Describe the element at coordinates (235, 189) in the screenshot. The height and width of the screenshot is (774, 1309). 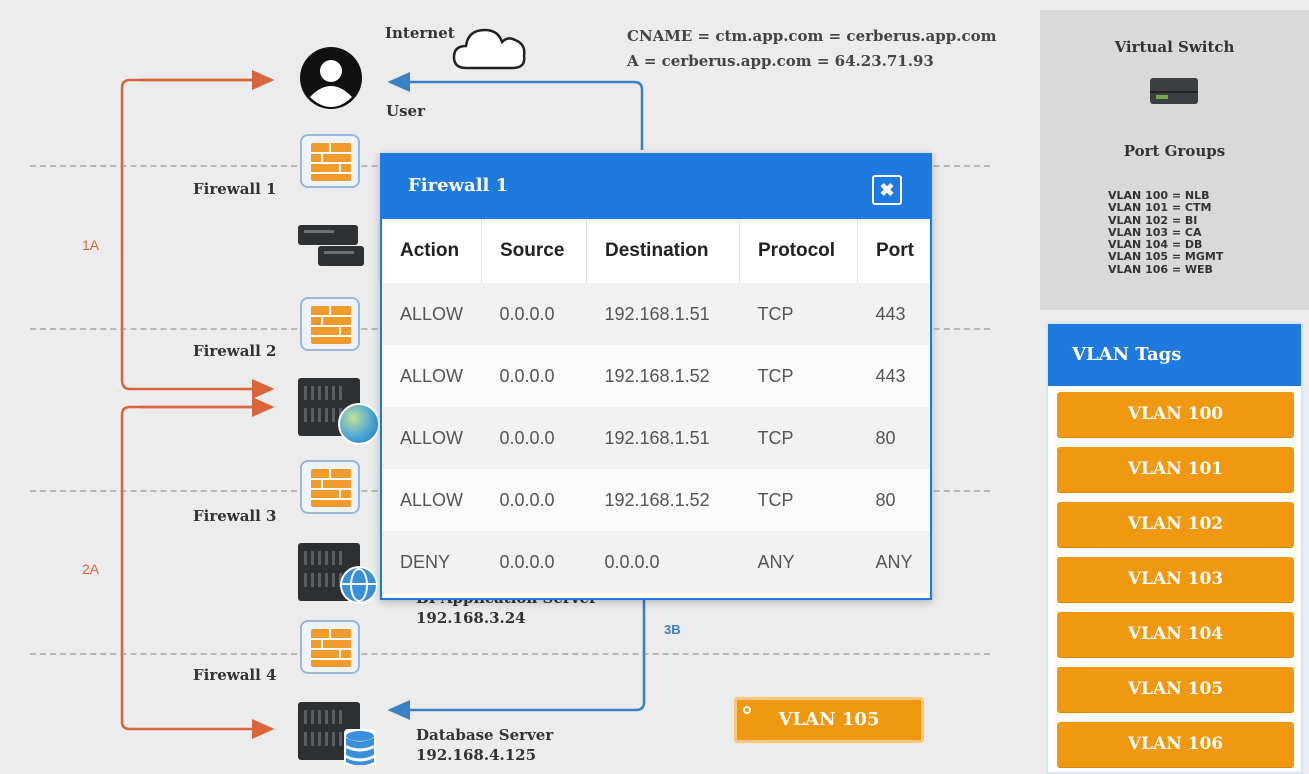
I see `firewall-1-label: Firewall 1` at that location.